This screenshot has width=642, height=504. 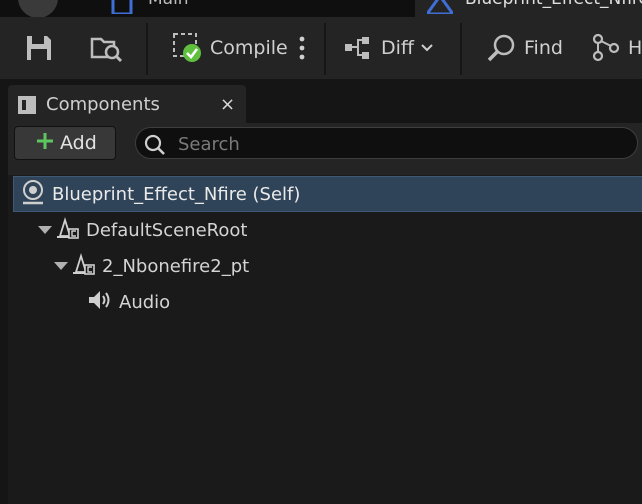 What do you see at coordinates (100, 302) in the screenshot?
I see `speaker-icon` at bounding box center [100, 302].